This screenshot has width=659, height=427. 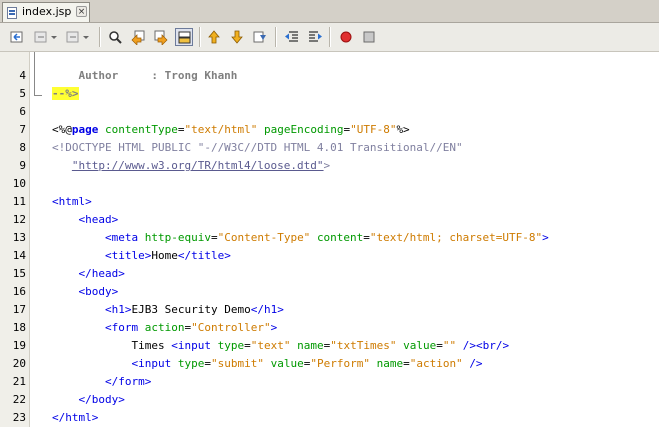 I want to click on code-token: "text/html", so click(x=221, y=129).